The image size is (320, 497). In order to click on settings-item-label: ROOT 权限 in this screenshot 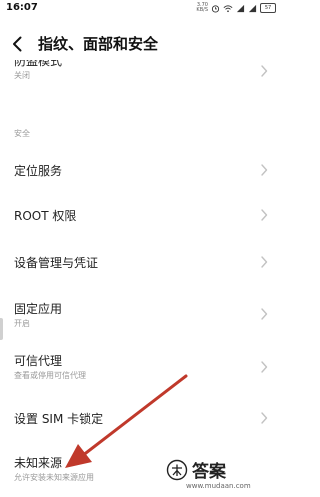, I will do `click(45, 216)`.